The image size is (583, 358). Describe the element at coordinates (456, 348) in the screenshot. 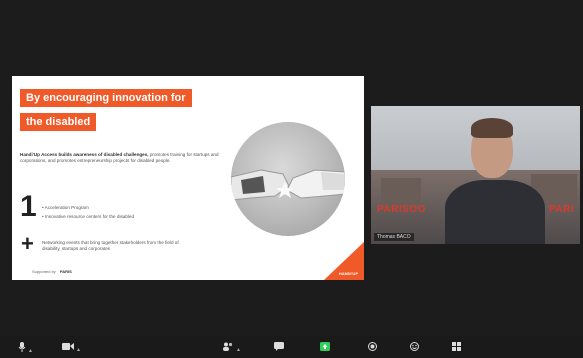

I see `apps-icon` at that location.